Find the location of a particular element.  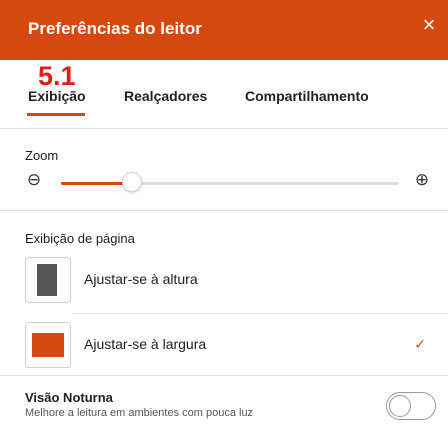

fit-width-label: Ajustar-se à largura is located at coordinates (145, 344).